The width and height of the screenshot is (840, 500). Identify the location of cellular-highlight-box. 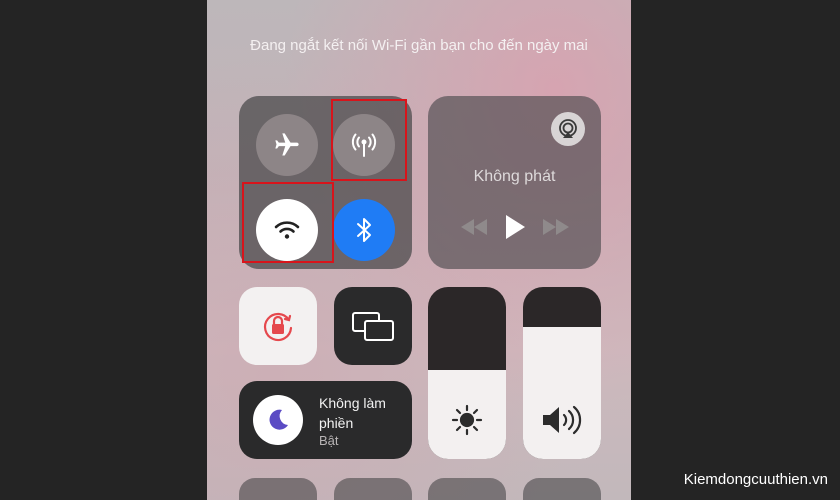
(369, 140).